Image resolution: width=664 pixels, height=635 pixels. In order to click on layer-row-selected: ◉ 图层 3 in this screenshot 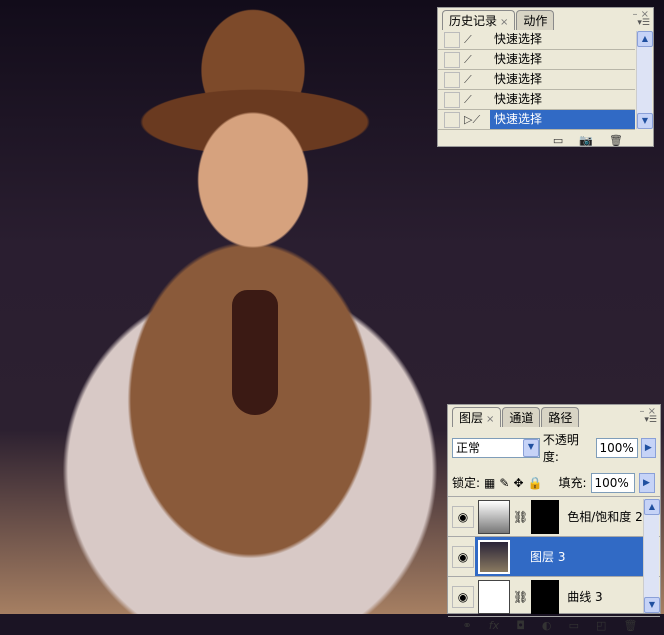, I will do `click(554, 557)`.